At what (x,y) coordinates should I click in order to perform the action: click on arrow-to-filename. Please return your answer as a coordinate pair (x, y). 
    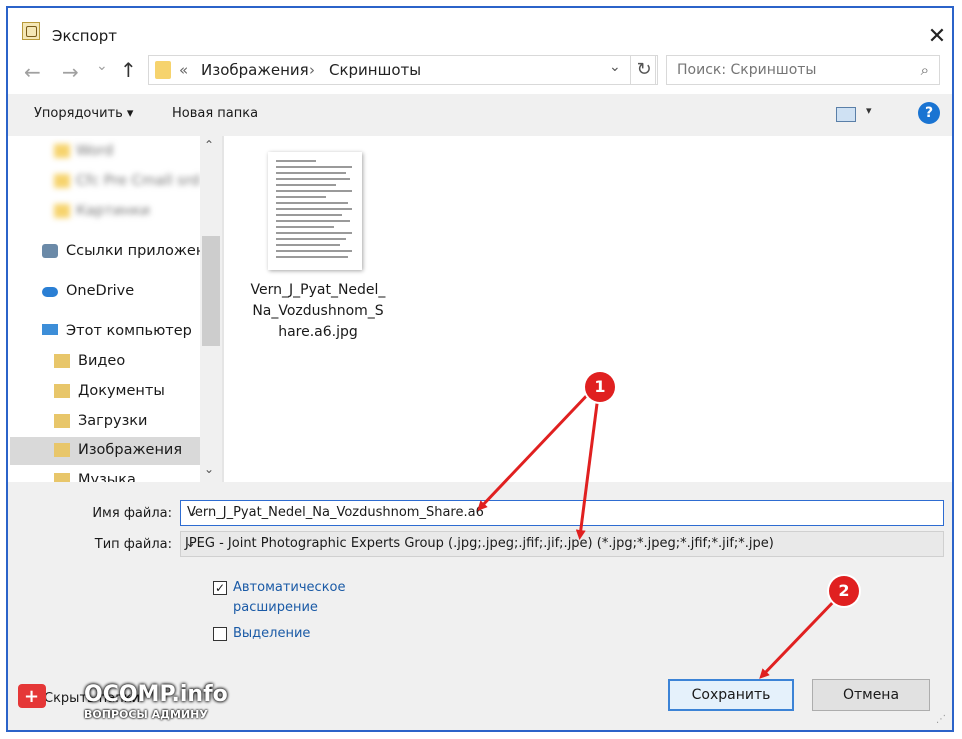
    Looking at the image, I should click on (535, 449).